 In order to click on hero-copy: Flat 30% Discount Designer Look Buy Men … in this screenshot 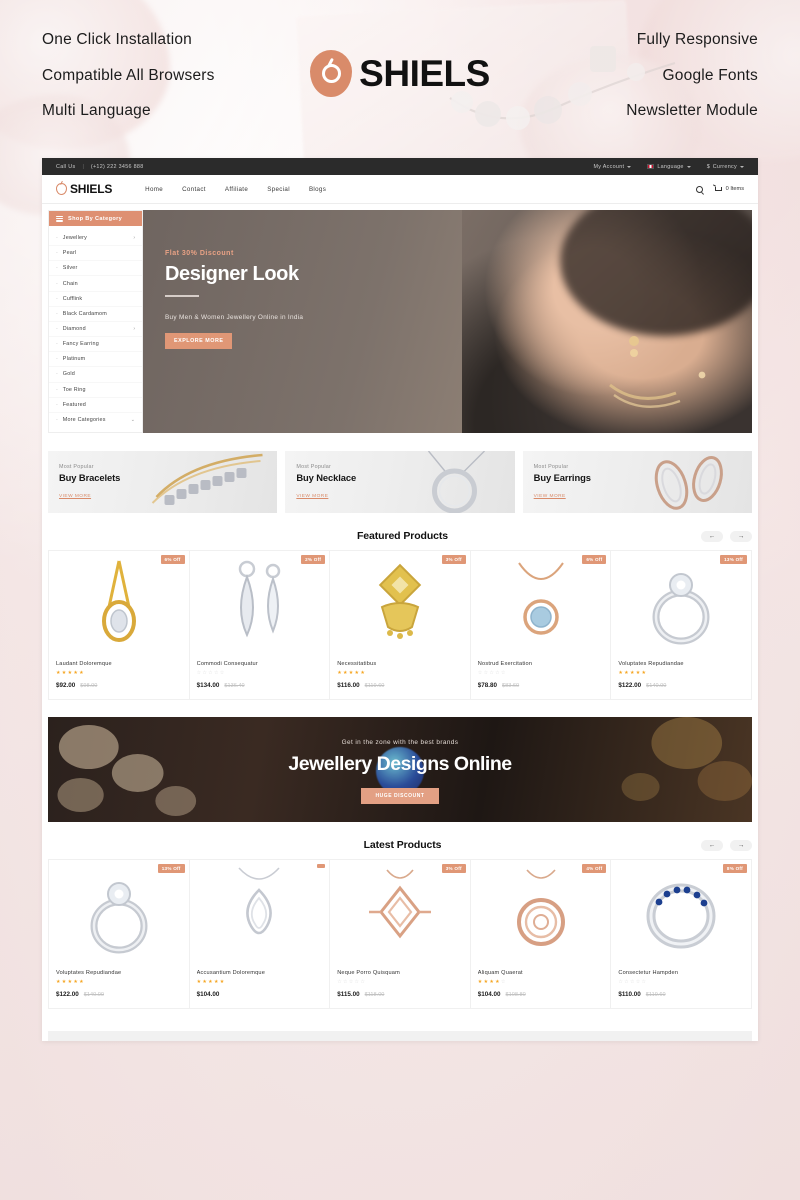, I will do `click(234, 299)`.